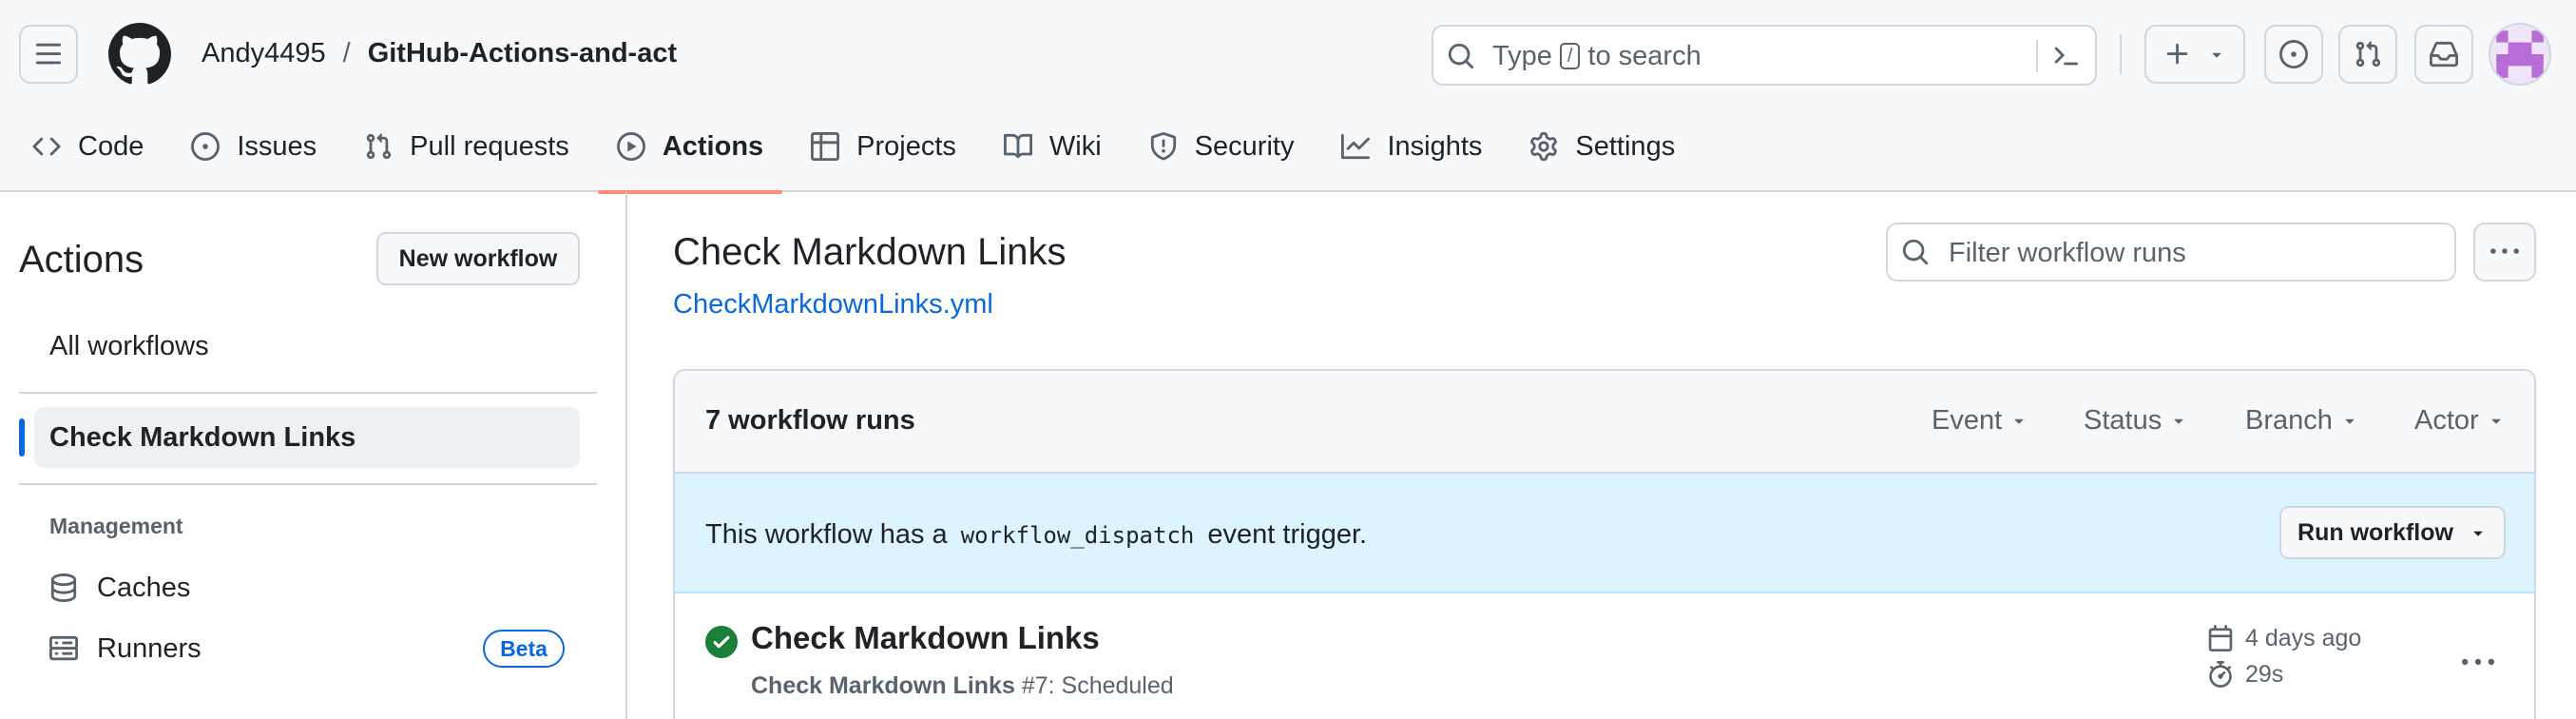  I want to click on run-meta: 4 days ago 29s, so click(2284, 656).